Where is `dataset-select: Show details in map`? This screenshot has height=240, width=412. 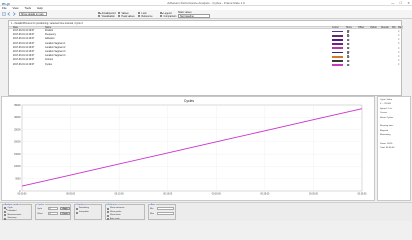
dataset-select: Show details in map is located at coordinates (33, 13).